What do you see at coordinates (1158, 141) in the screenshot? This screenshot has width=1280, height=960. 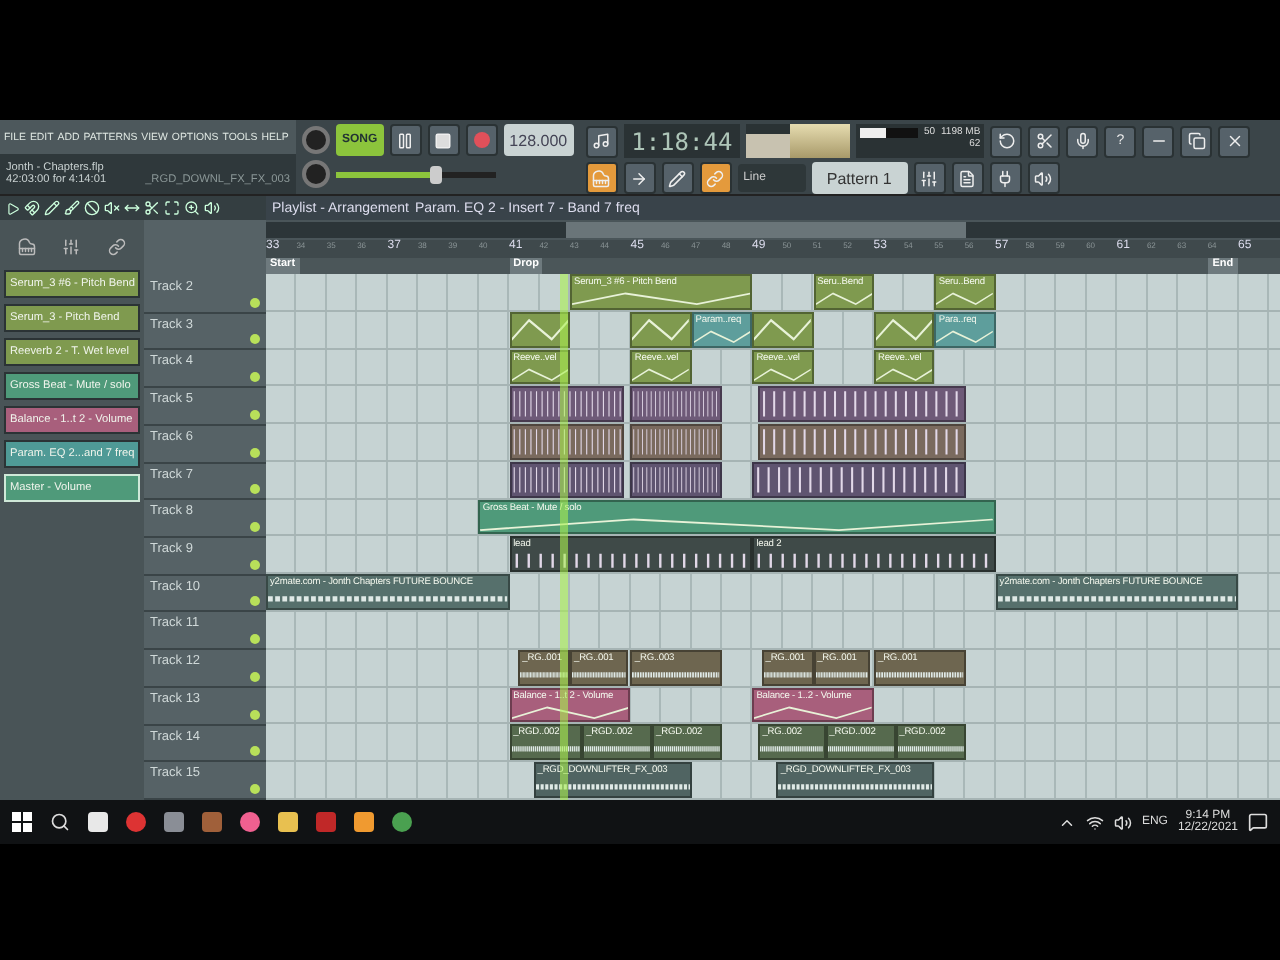 I see `minimize-button` at bounding box center [1158, 141].